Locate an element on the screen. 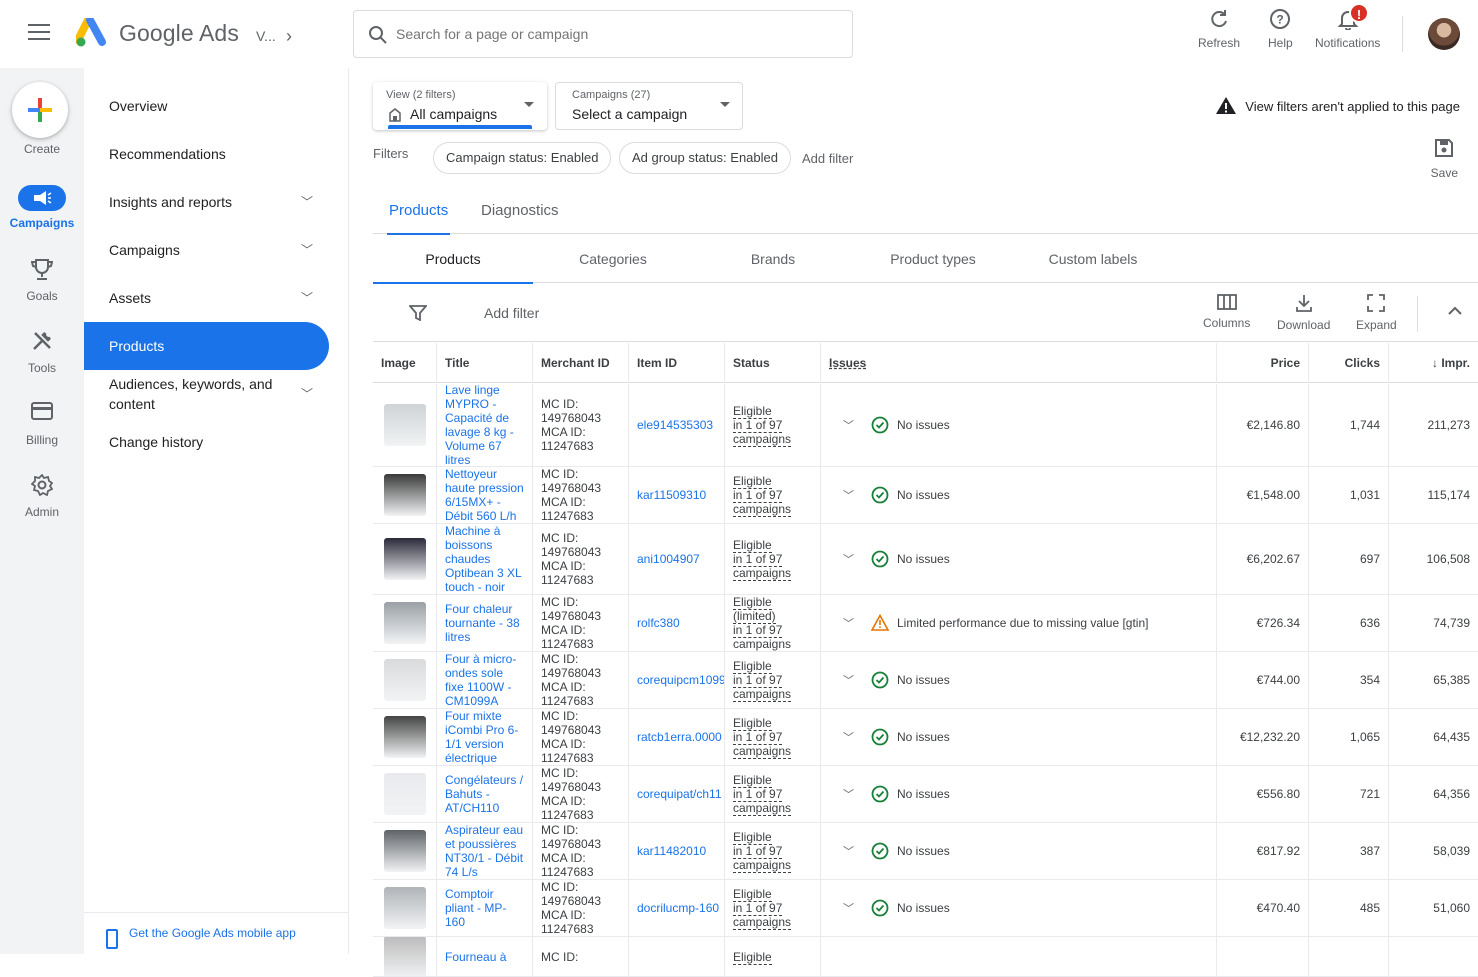 The width and height of the screenshot is (1478, 977). tab-diagnostics: Diagnostics is located at coordinates (520, 210).